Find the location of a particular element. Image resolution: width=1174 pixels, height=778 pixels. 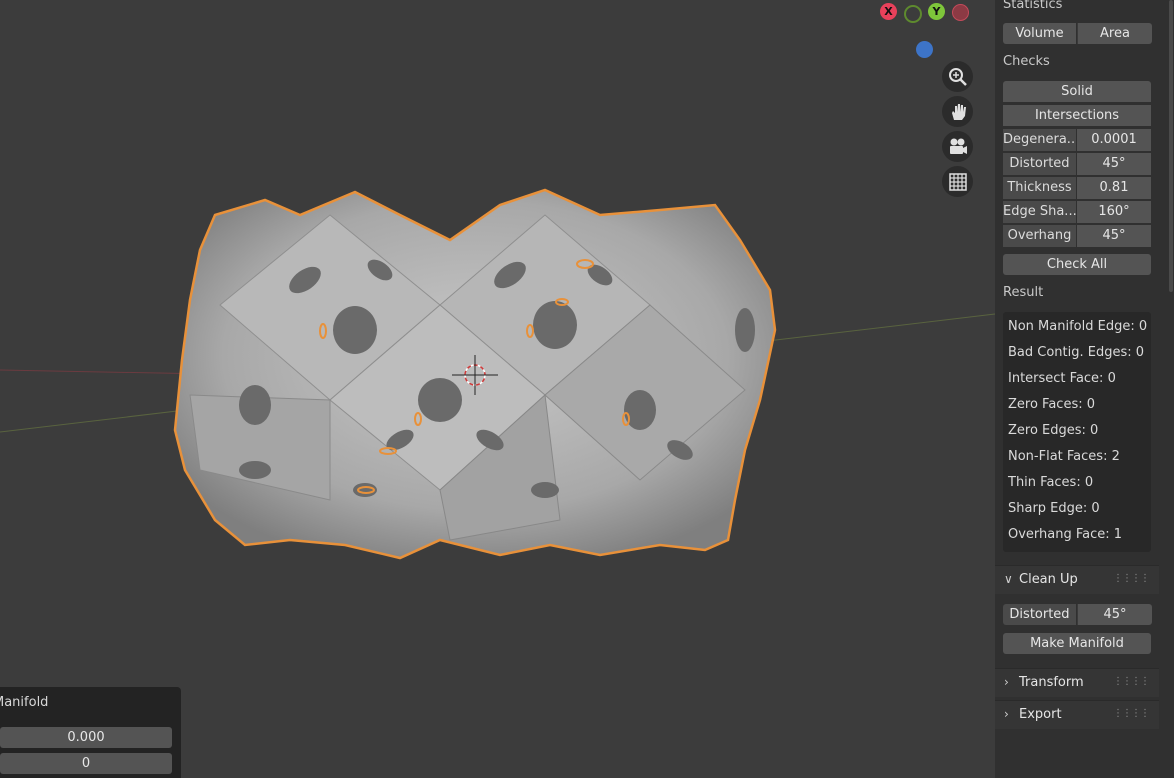

orthographic-toggle-button is located at coordinates (957, 181).